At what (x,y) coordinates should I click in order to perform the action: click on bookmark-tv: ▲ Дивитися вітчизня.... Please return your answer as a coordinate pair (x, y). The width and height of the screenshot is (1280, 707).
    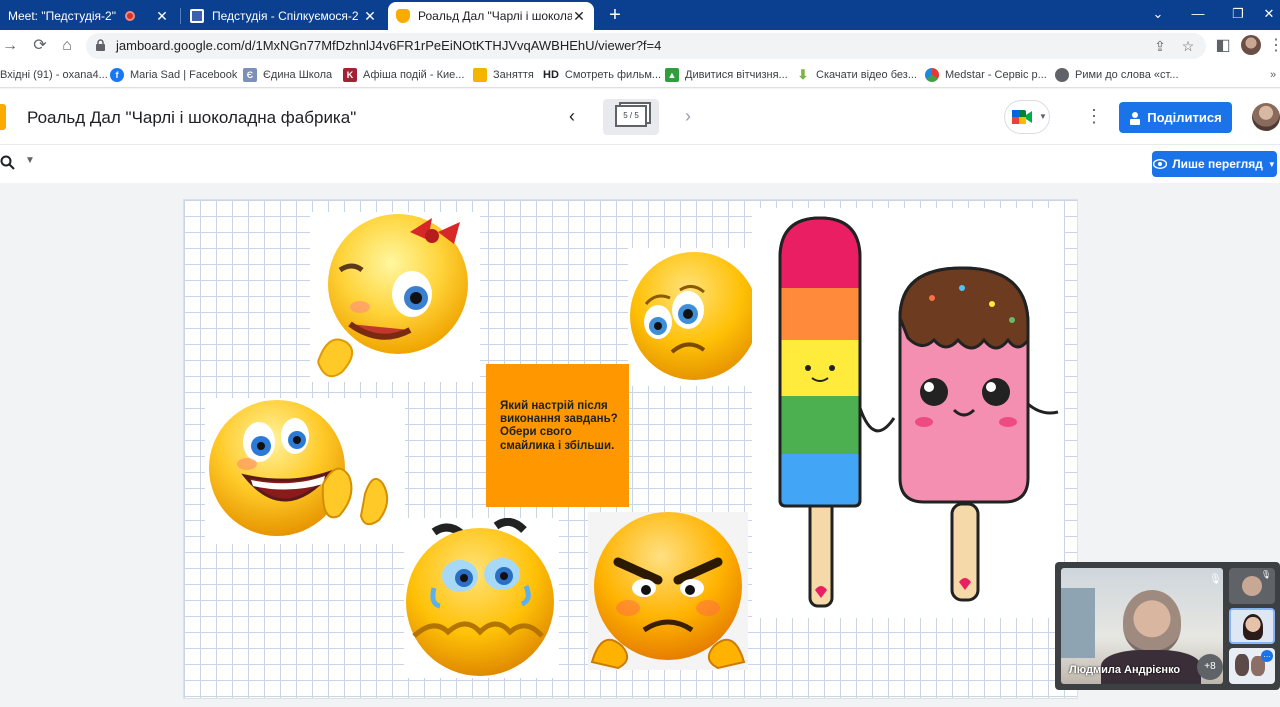
    Looking at the image, I should click on (726, 75).